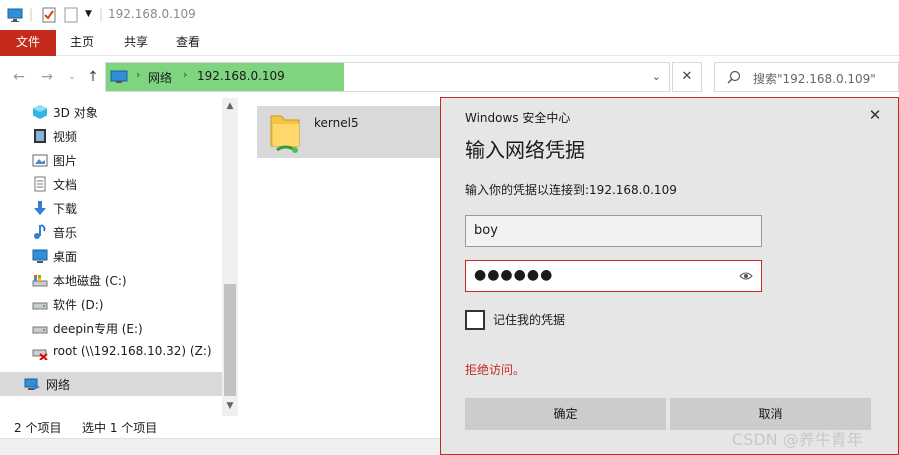 The width and height of the screenshot is (899, 455). What do you see at coordinates (93, 77) in the screenshot?
I see `up-arrow-icon: ↑` at bounding box center [93, 77].